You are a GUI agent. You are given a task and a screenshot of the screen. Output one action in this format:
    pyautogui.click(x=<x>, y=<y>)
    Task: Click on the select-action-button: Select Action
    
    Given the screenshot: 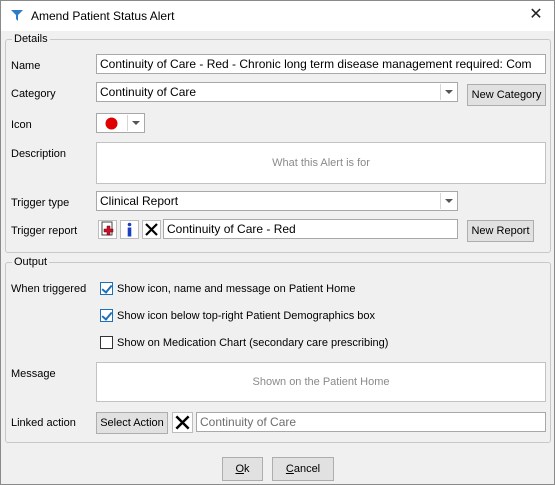 What is the action you would take?
    pyautogui.click(x=132, y=423)
    